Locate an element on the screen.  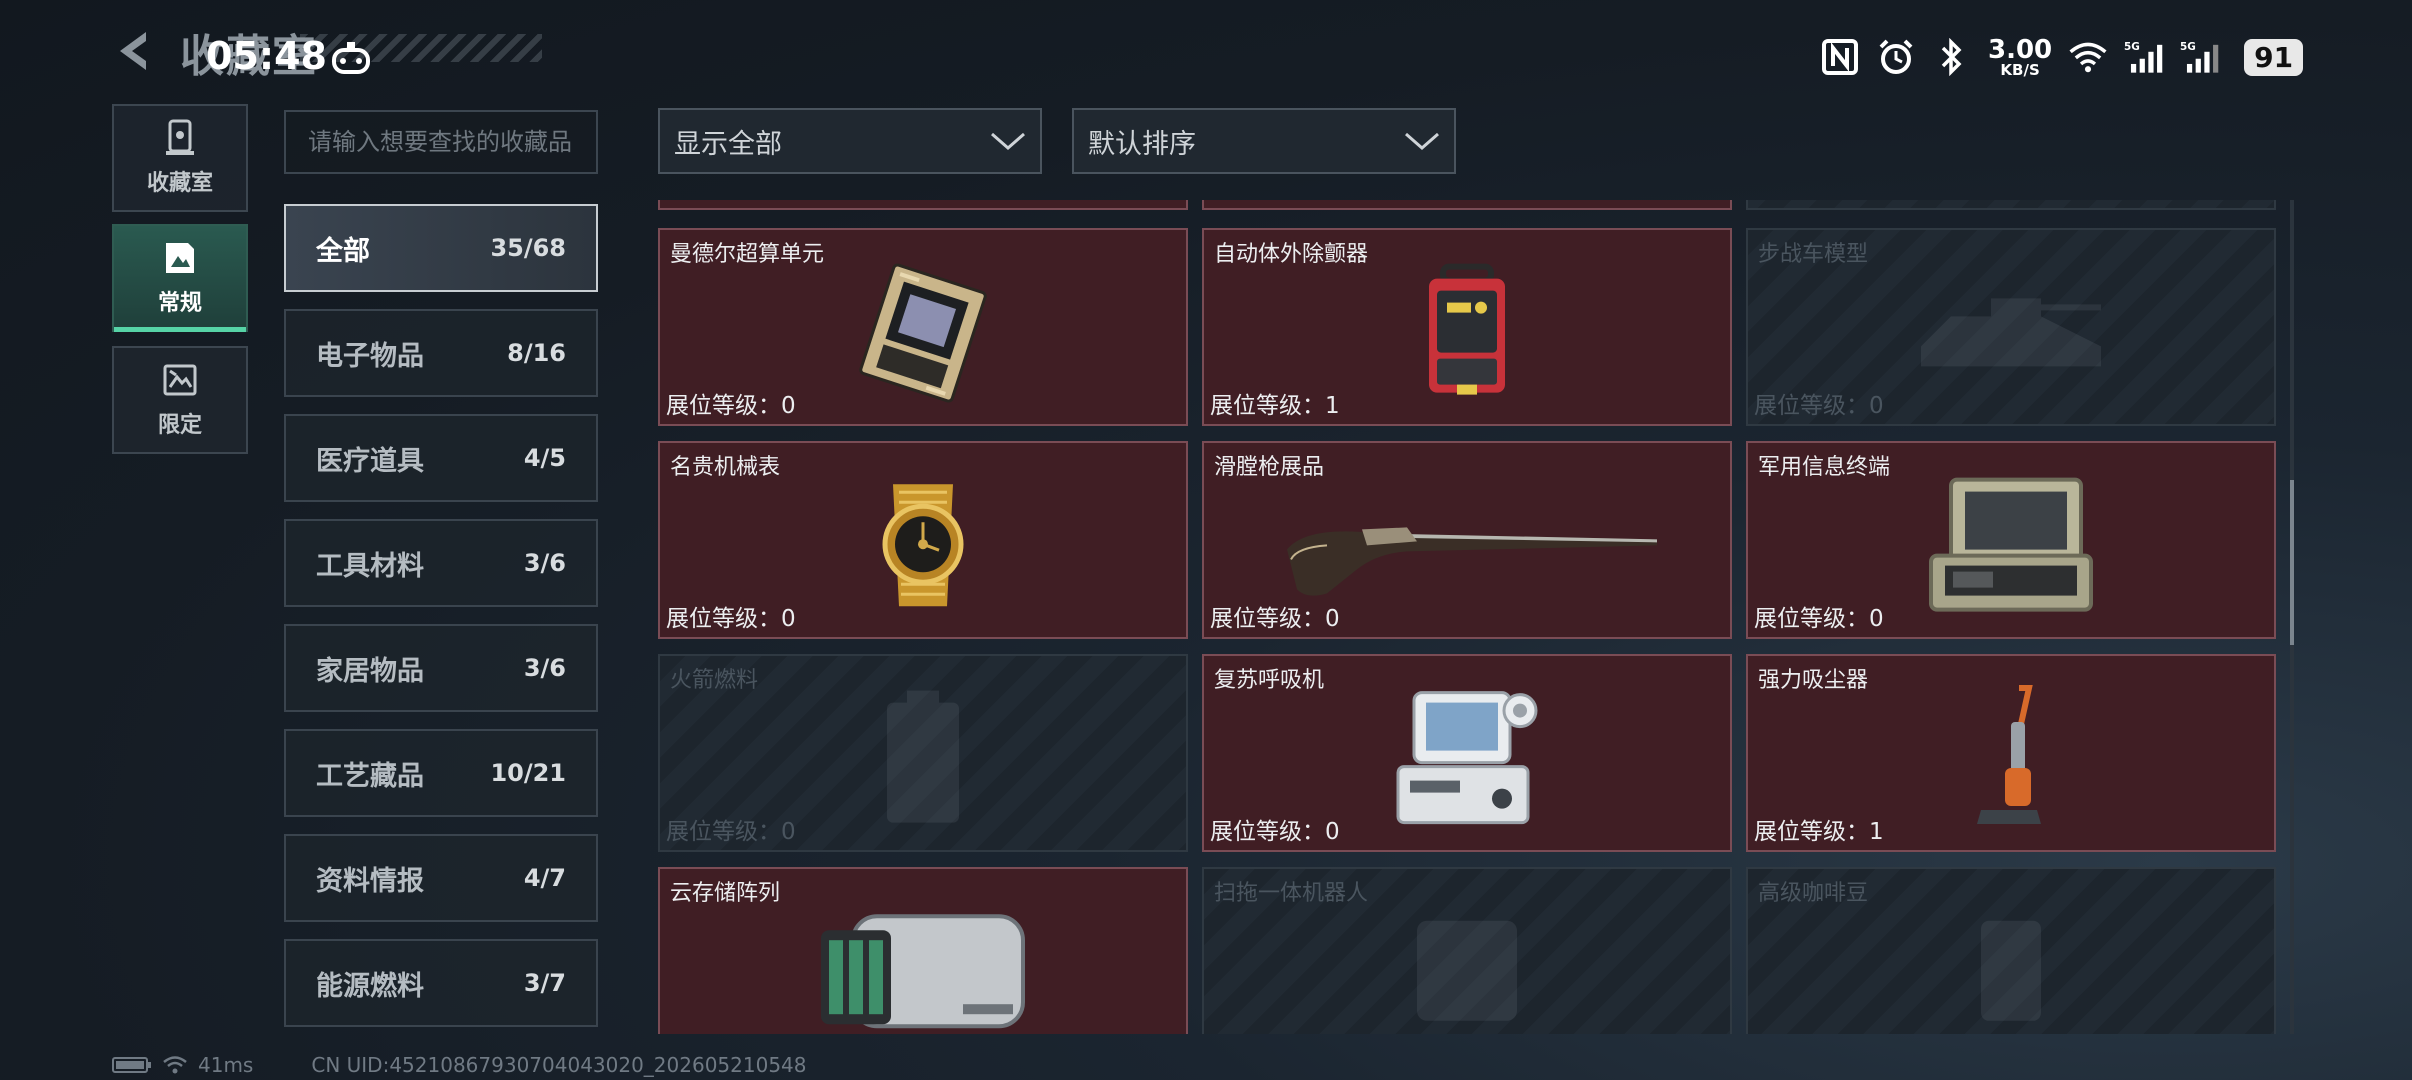
back-button is located at coordinates (135, 51).